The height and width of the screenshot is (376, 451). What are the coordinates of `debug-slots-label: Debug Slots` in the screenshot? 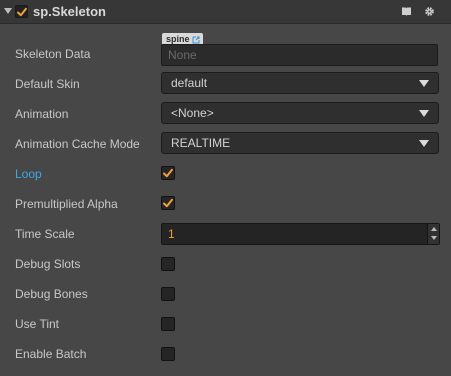 It's located at (48, 264).